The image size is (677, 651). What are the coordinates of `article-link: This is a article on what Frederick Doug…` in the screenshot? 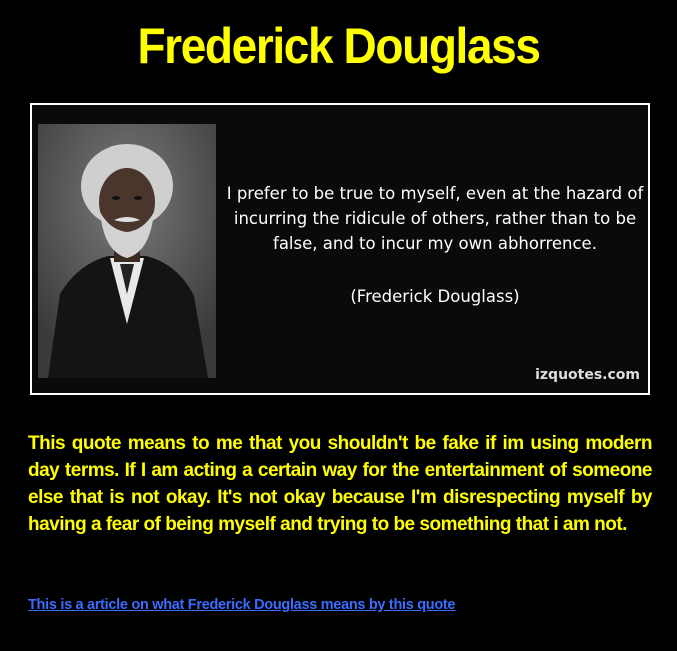 It's located at (242, 605).